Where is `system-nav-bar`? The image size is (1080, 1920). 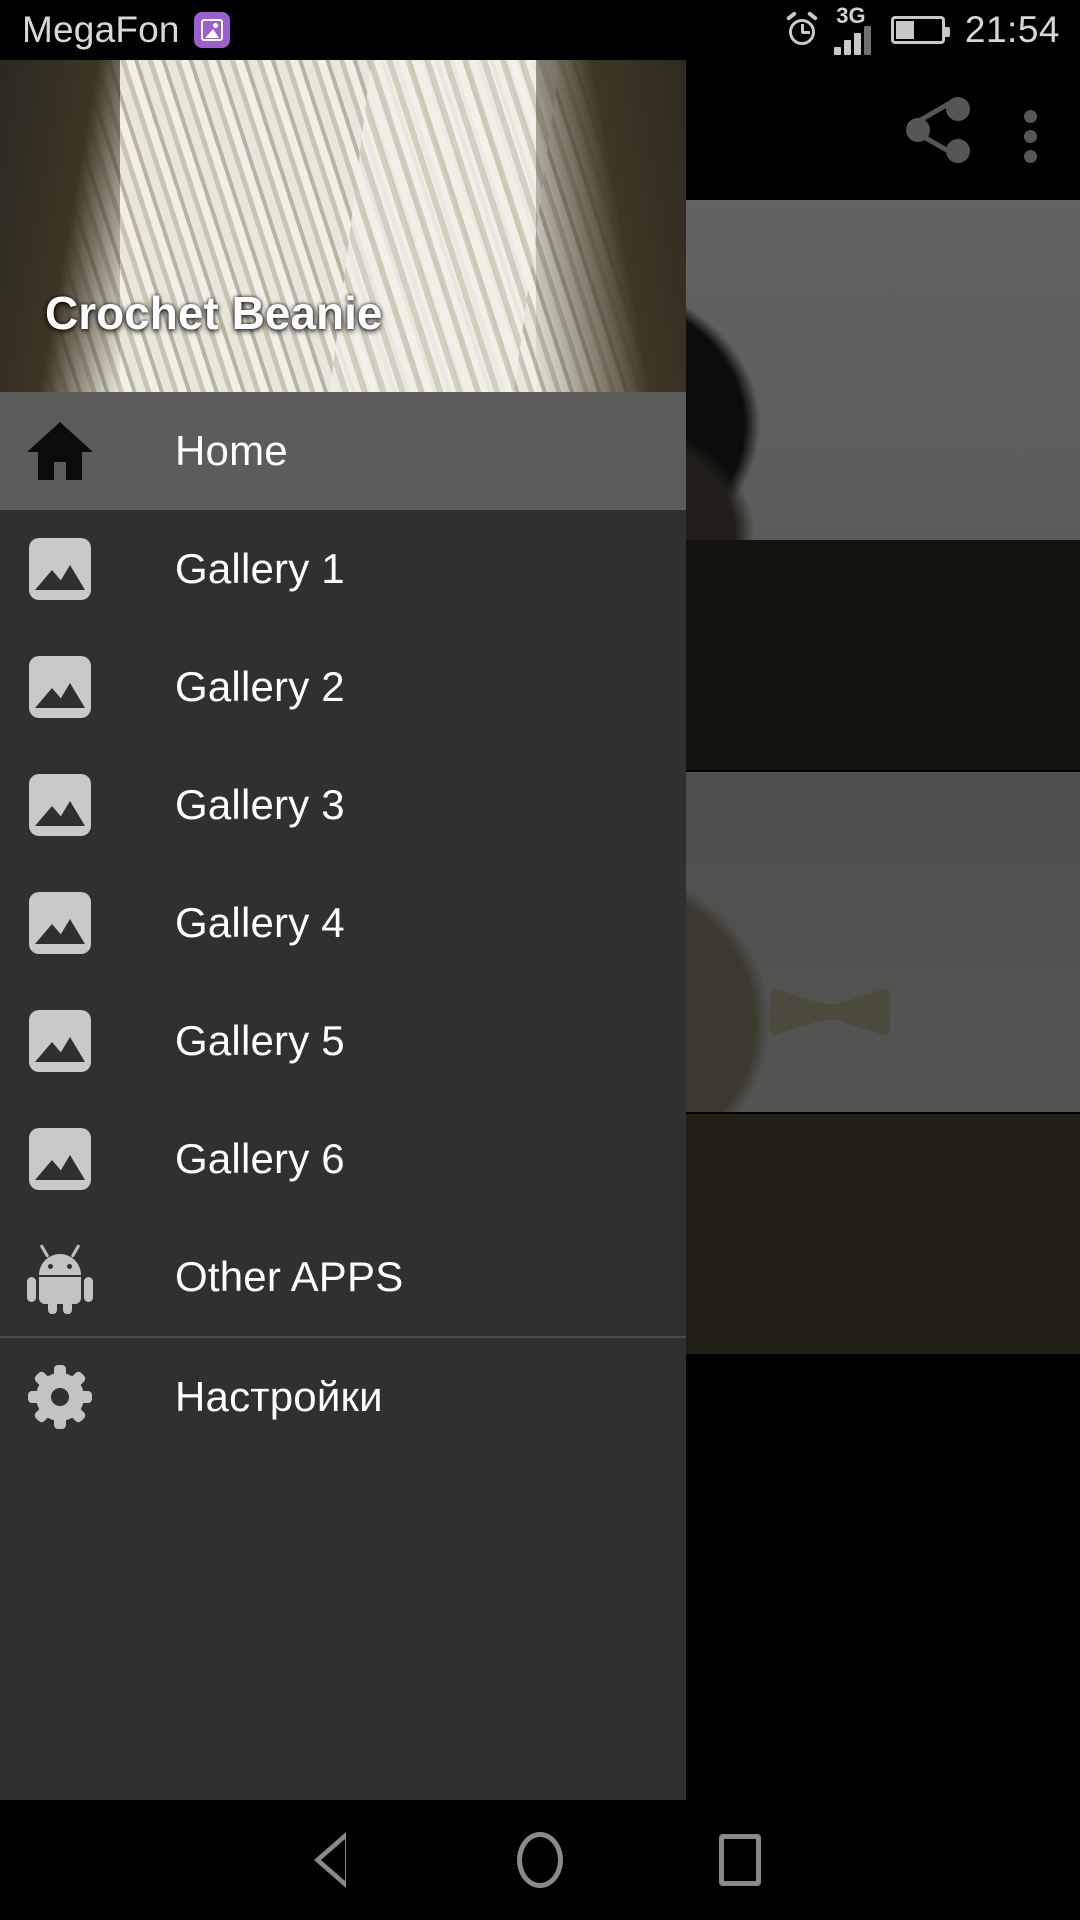
system-nav-bar is located at coordinates (540, 1860).